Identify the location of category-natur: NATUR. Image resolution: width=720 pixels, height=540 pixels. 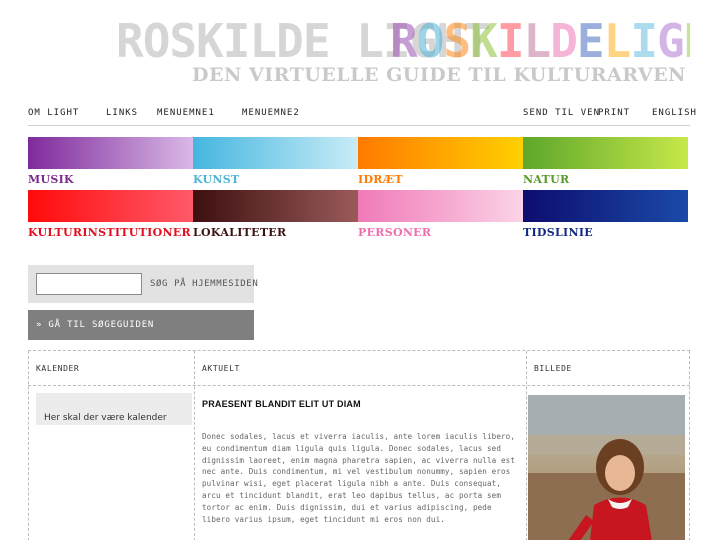
(605, 161).